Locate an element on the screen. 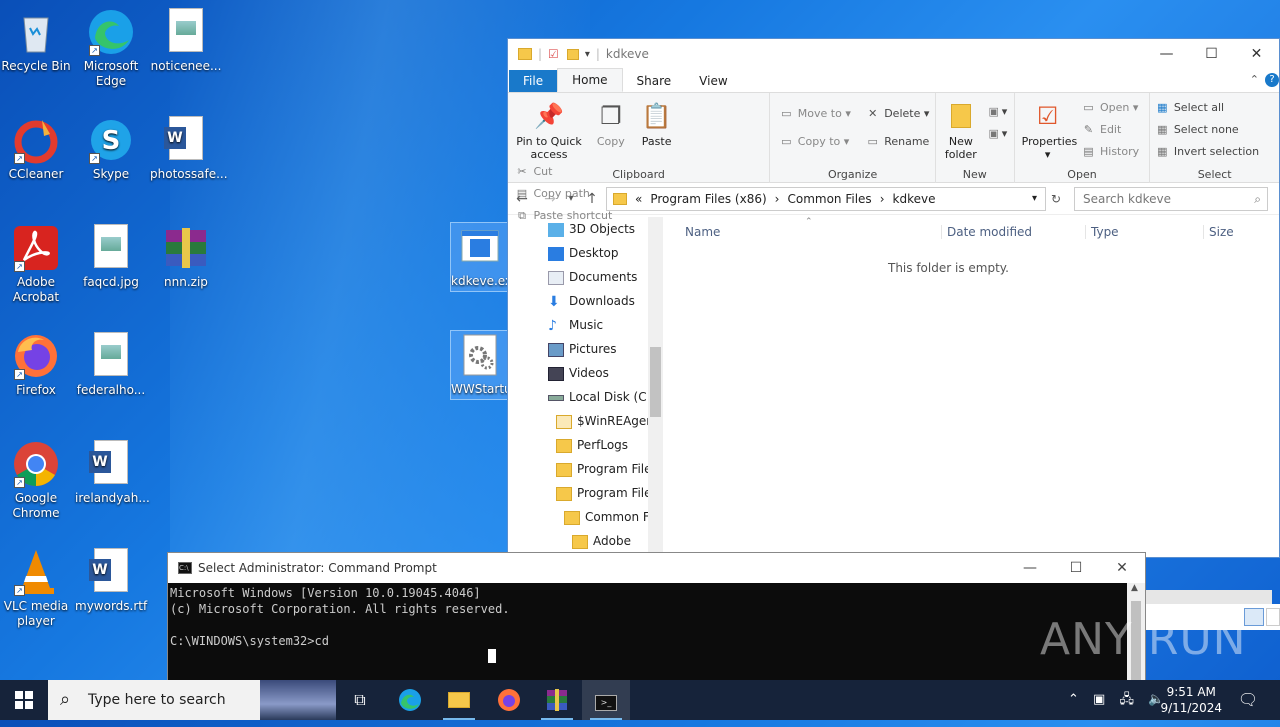  copy-button: ❐ Copy is located at coordinates (611, 122).